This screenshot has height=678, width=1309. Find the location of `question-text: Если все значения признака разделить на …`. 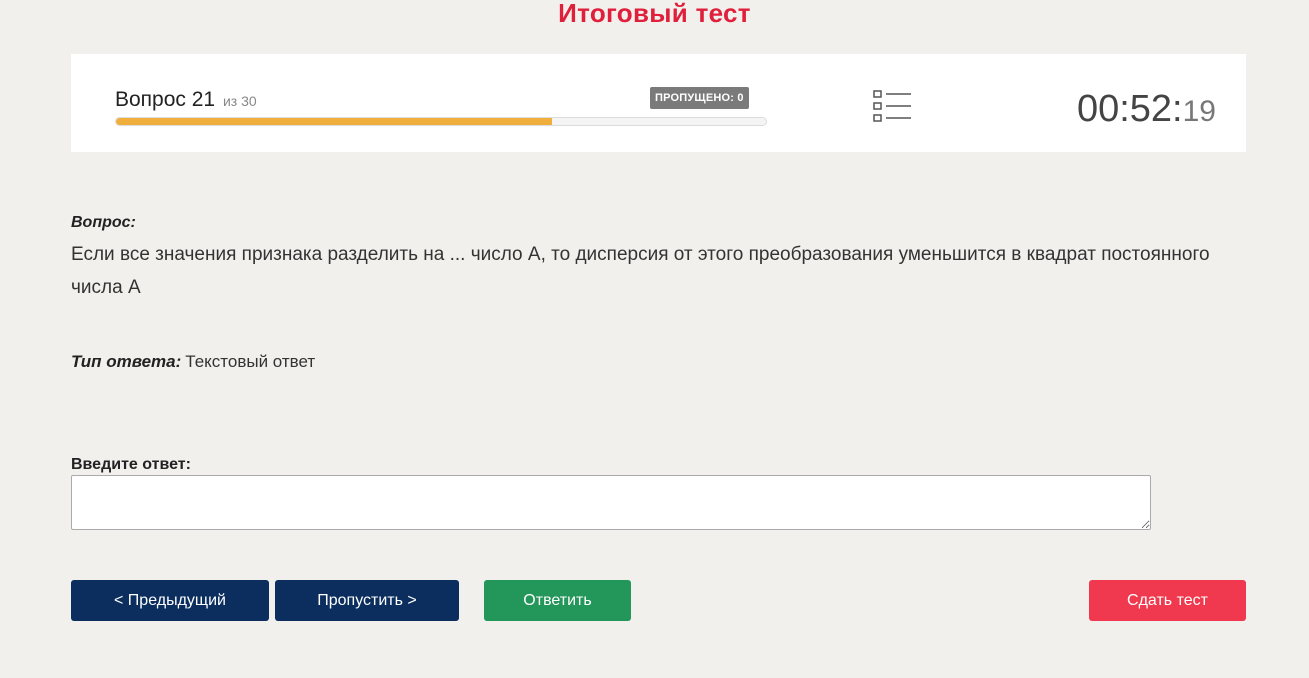

question-text: Если все значения признака разделить на … is located at coordinates (640, 271).